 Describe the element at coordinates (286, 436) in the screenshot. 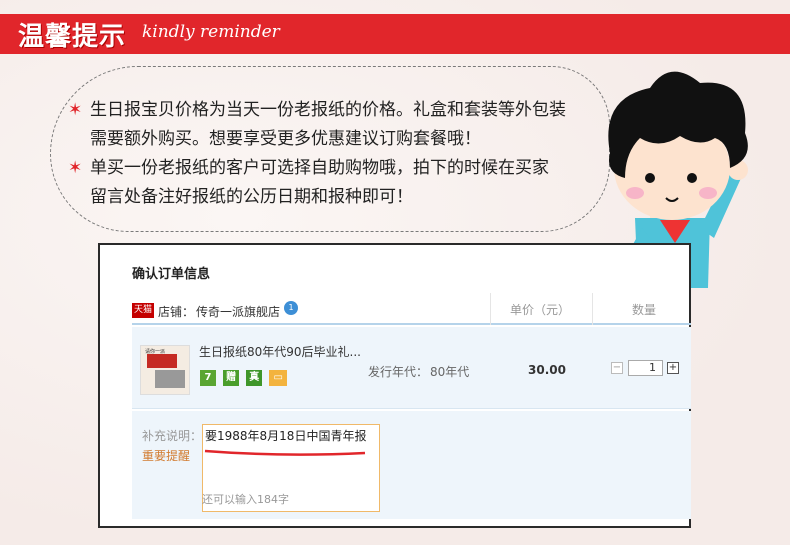

I see `note-text: 要1988年8月18日中国青年报` at that location.